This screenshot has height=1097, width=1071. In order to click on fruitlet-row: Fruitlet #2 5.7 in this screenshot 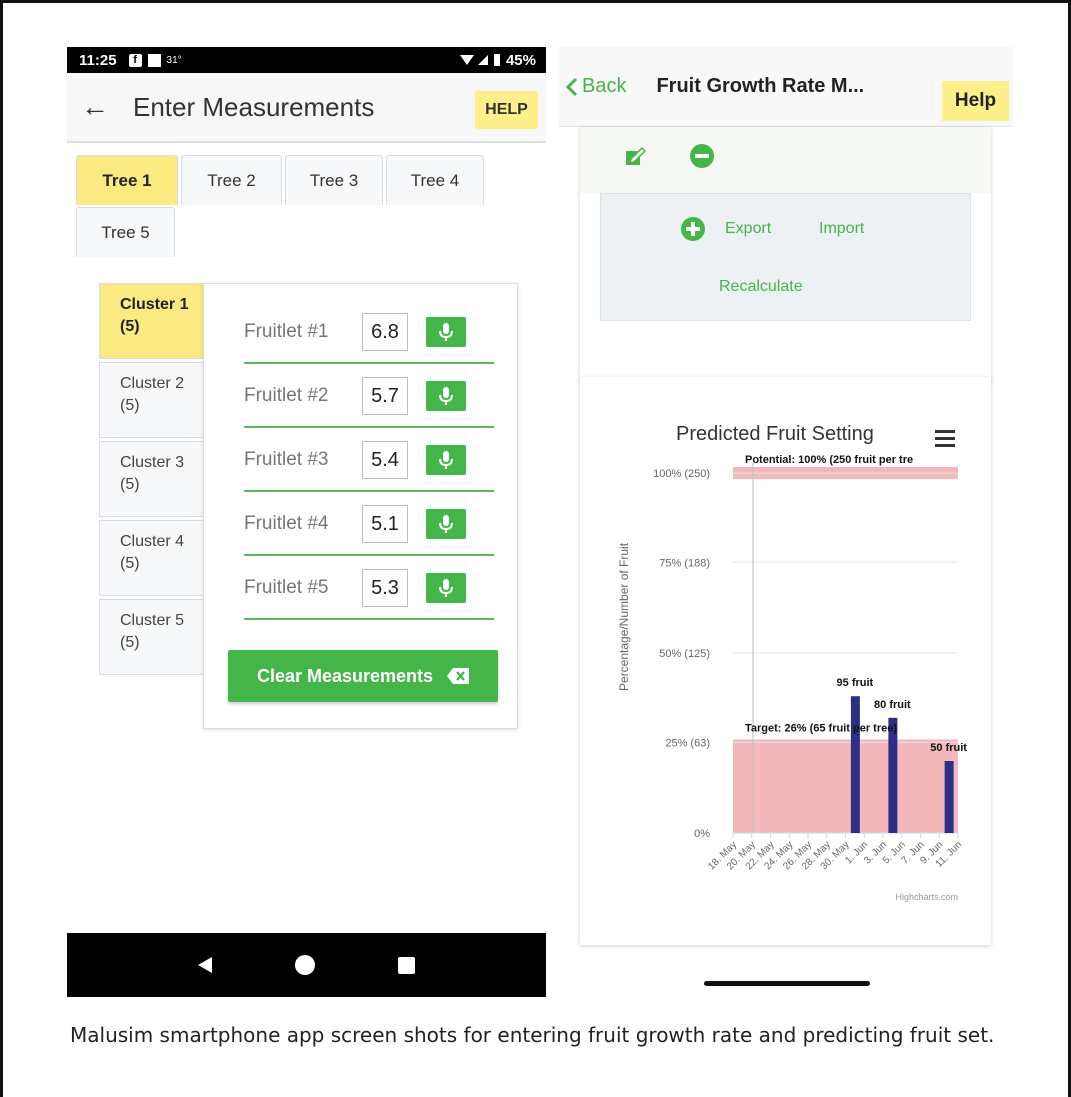, I will do `click(369, 397)`.